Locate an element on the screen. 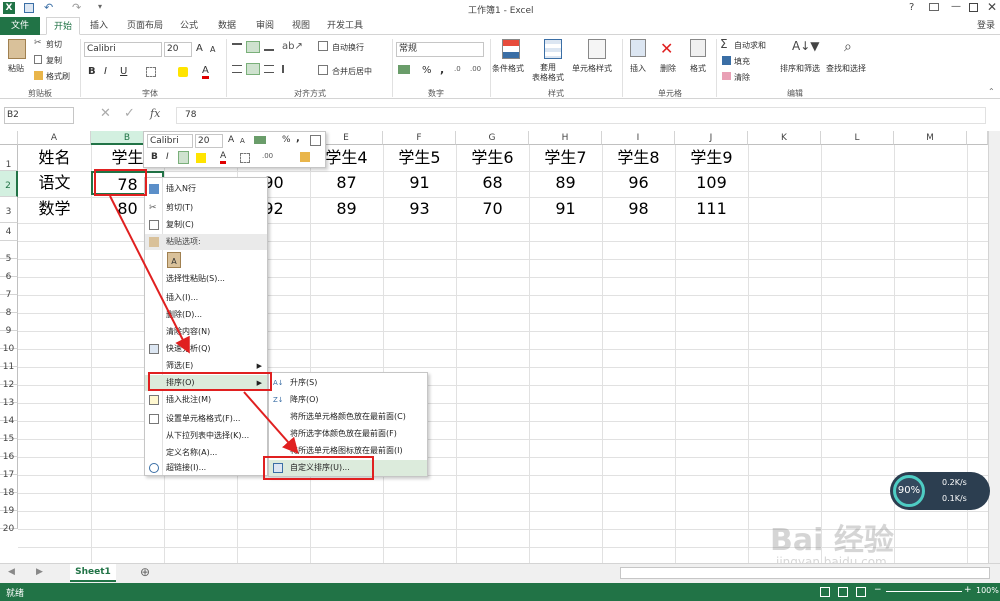 This screenshot has width=1000, height=601. submenu-sort-descending: Z↓ 降序(O) is located at coordinates (348, 400).